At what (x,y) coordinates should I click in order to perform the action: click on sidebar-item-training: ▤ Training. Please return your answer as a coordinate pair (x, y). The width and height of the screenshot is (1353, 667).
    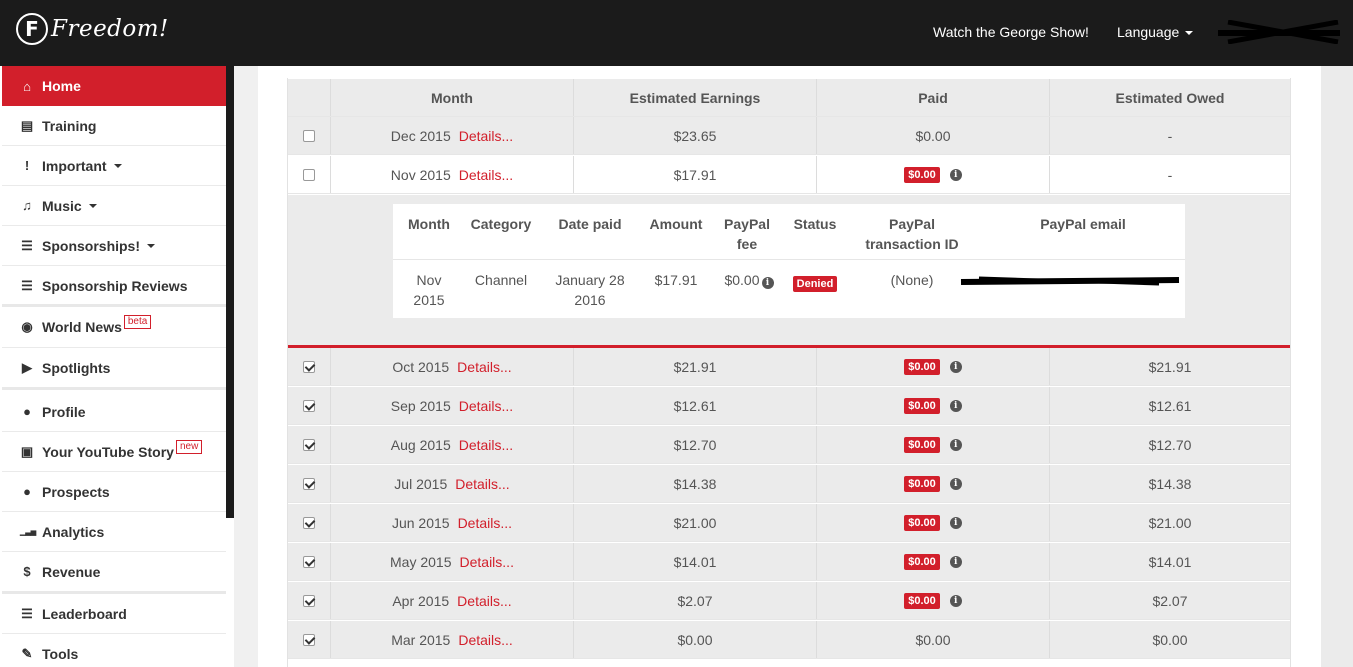
    Looking at the image, I should click on (114, 125).